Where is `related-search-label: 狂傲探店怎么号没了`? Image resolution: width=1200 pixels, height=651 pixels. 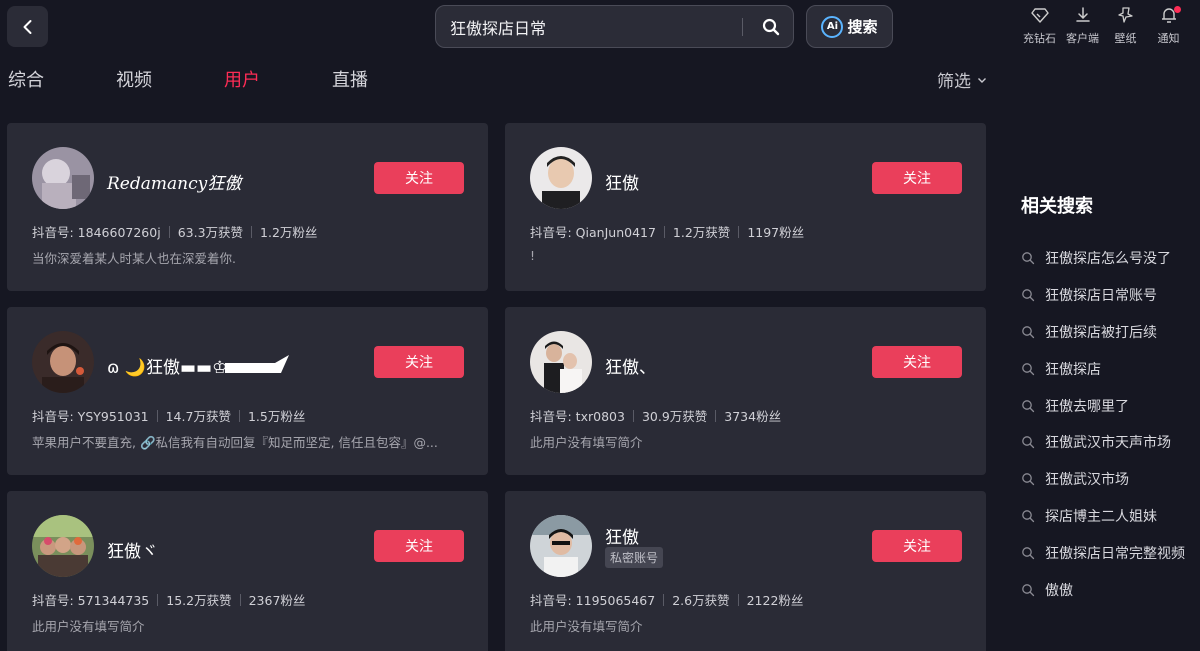
related-search-label: 狂傲探店怎么号没了 is located at coordinates (1108, 259).